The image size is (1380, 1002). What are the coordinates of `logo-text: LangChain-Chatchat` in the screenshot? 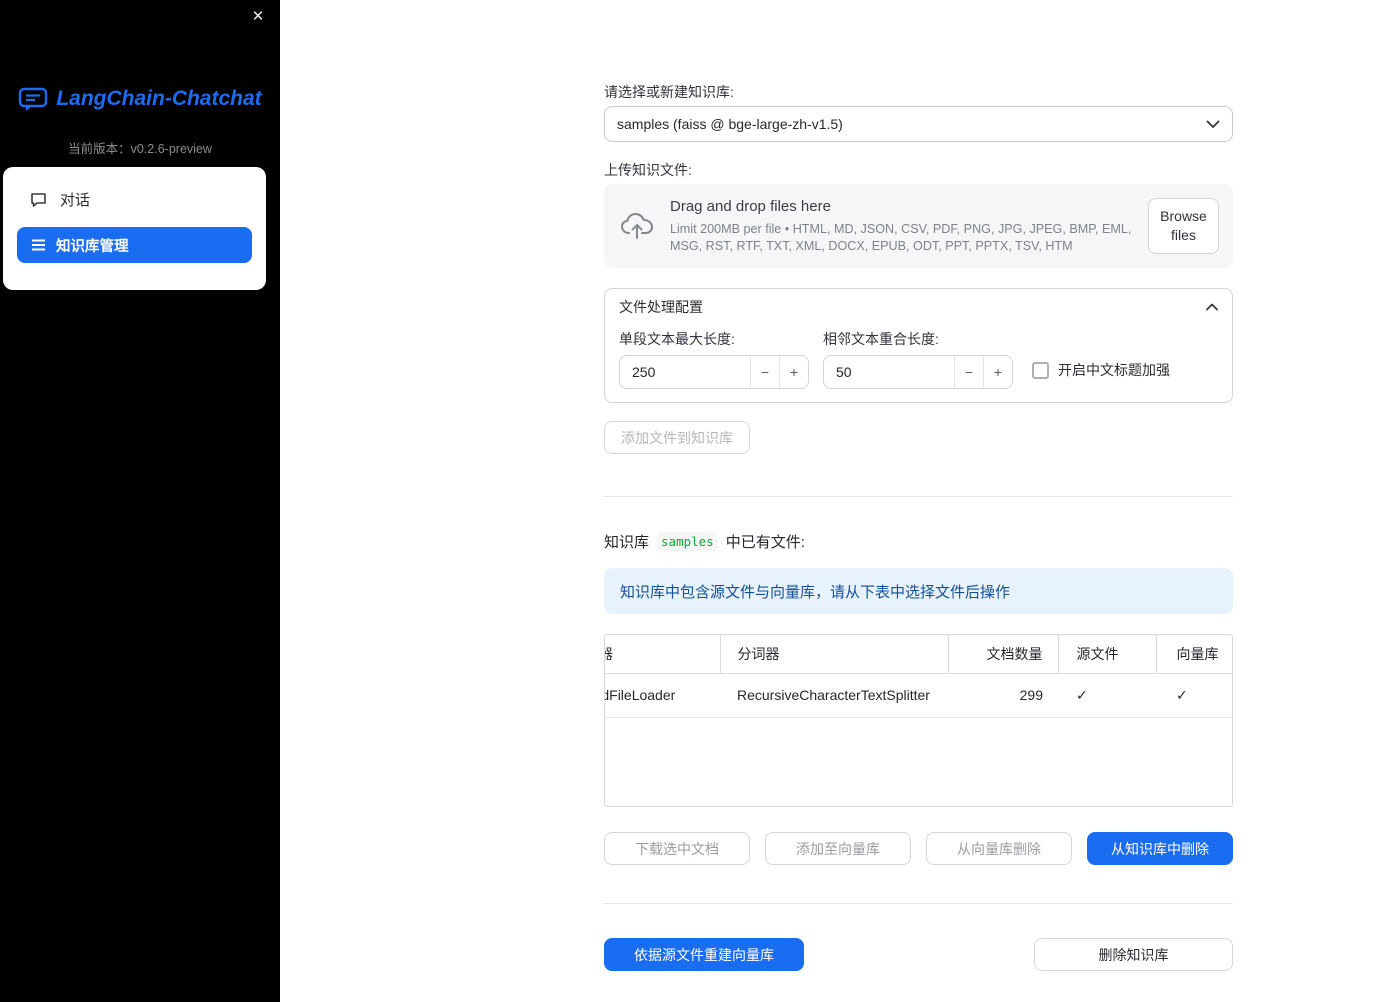 It's located at (159, 98).